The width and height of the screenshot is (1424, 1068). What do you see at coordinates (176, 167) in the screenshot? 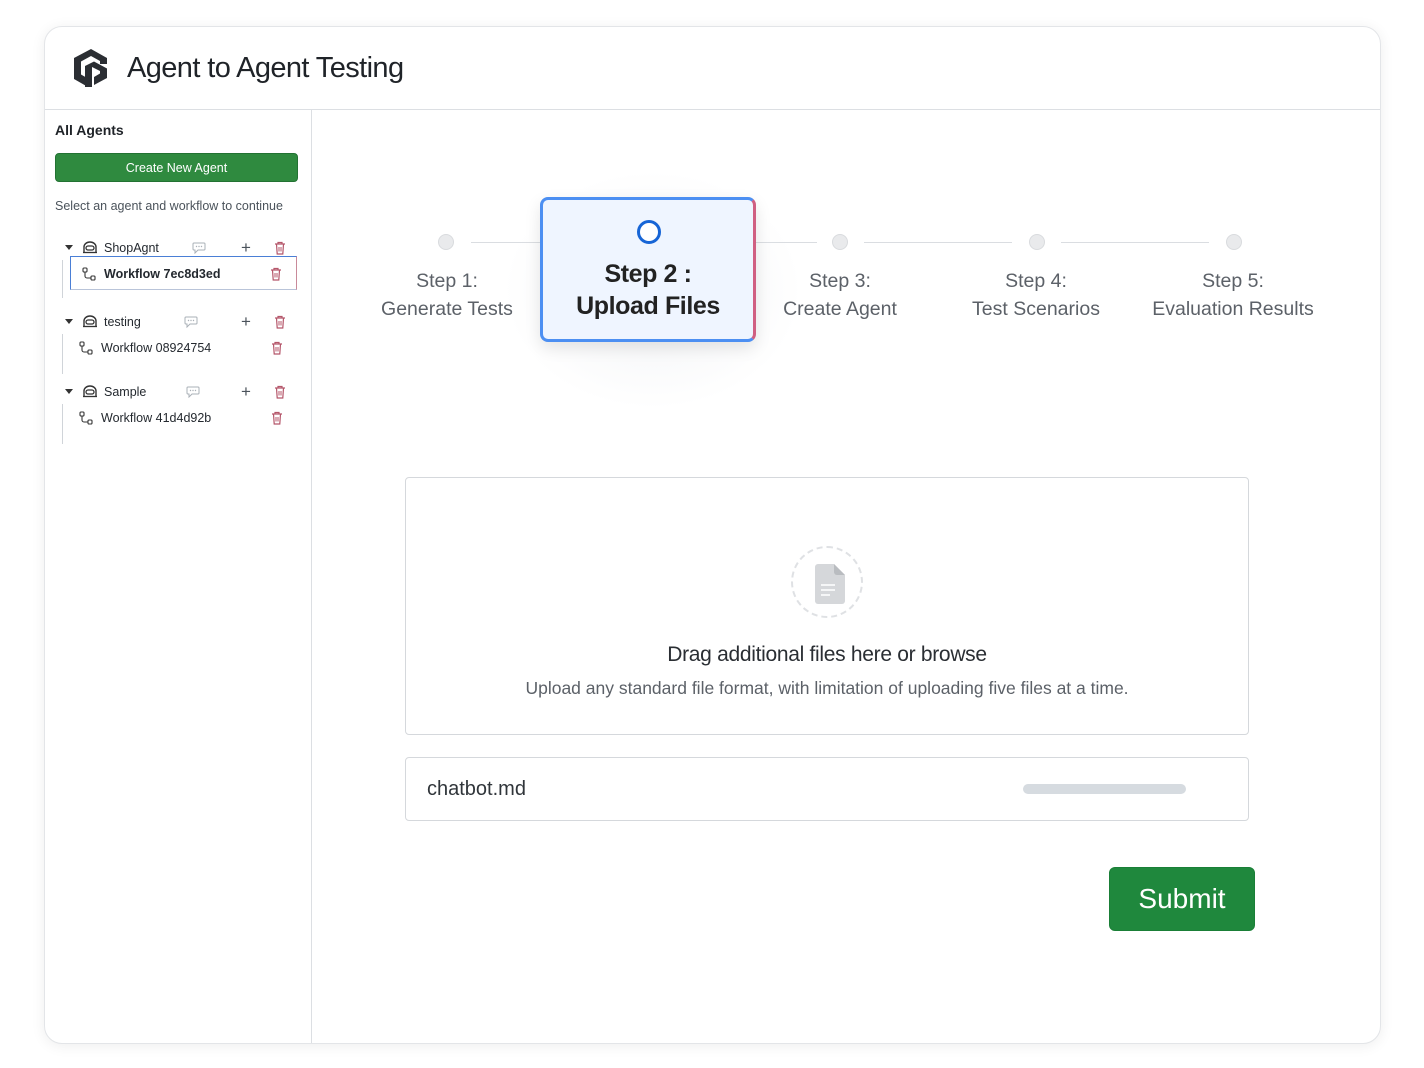
I see `create-new-agent-button: Create New Agent` at bounding box center [176, 167].